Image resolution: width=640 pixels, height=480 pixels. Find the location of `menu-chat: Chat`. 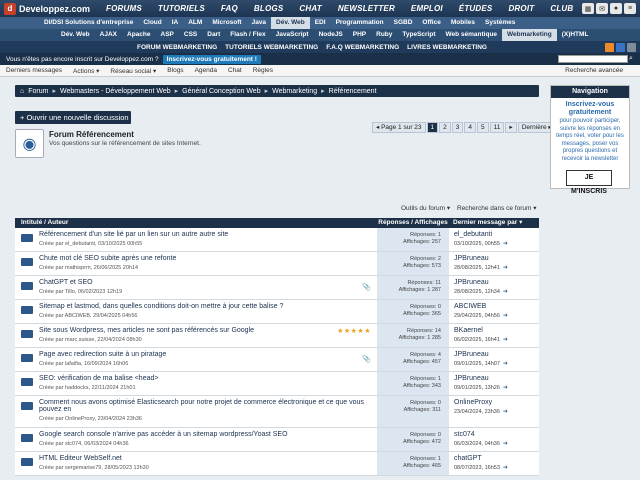

menu-chat: Chat is located at coordinates (240, 70).